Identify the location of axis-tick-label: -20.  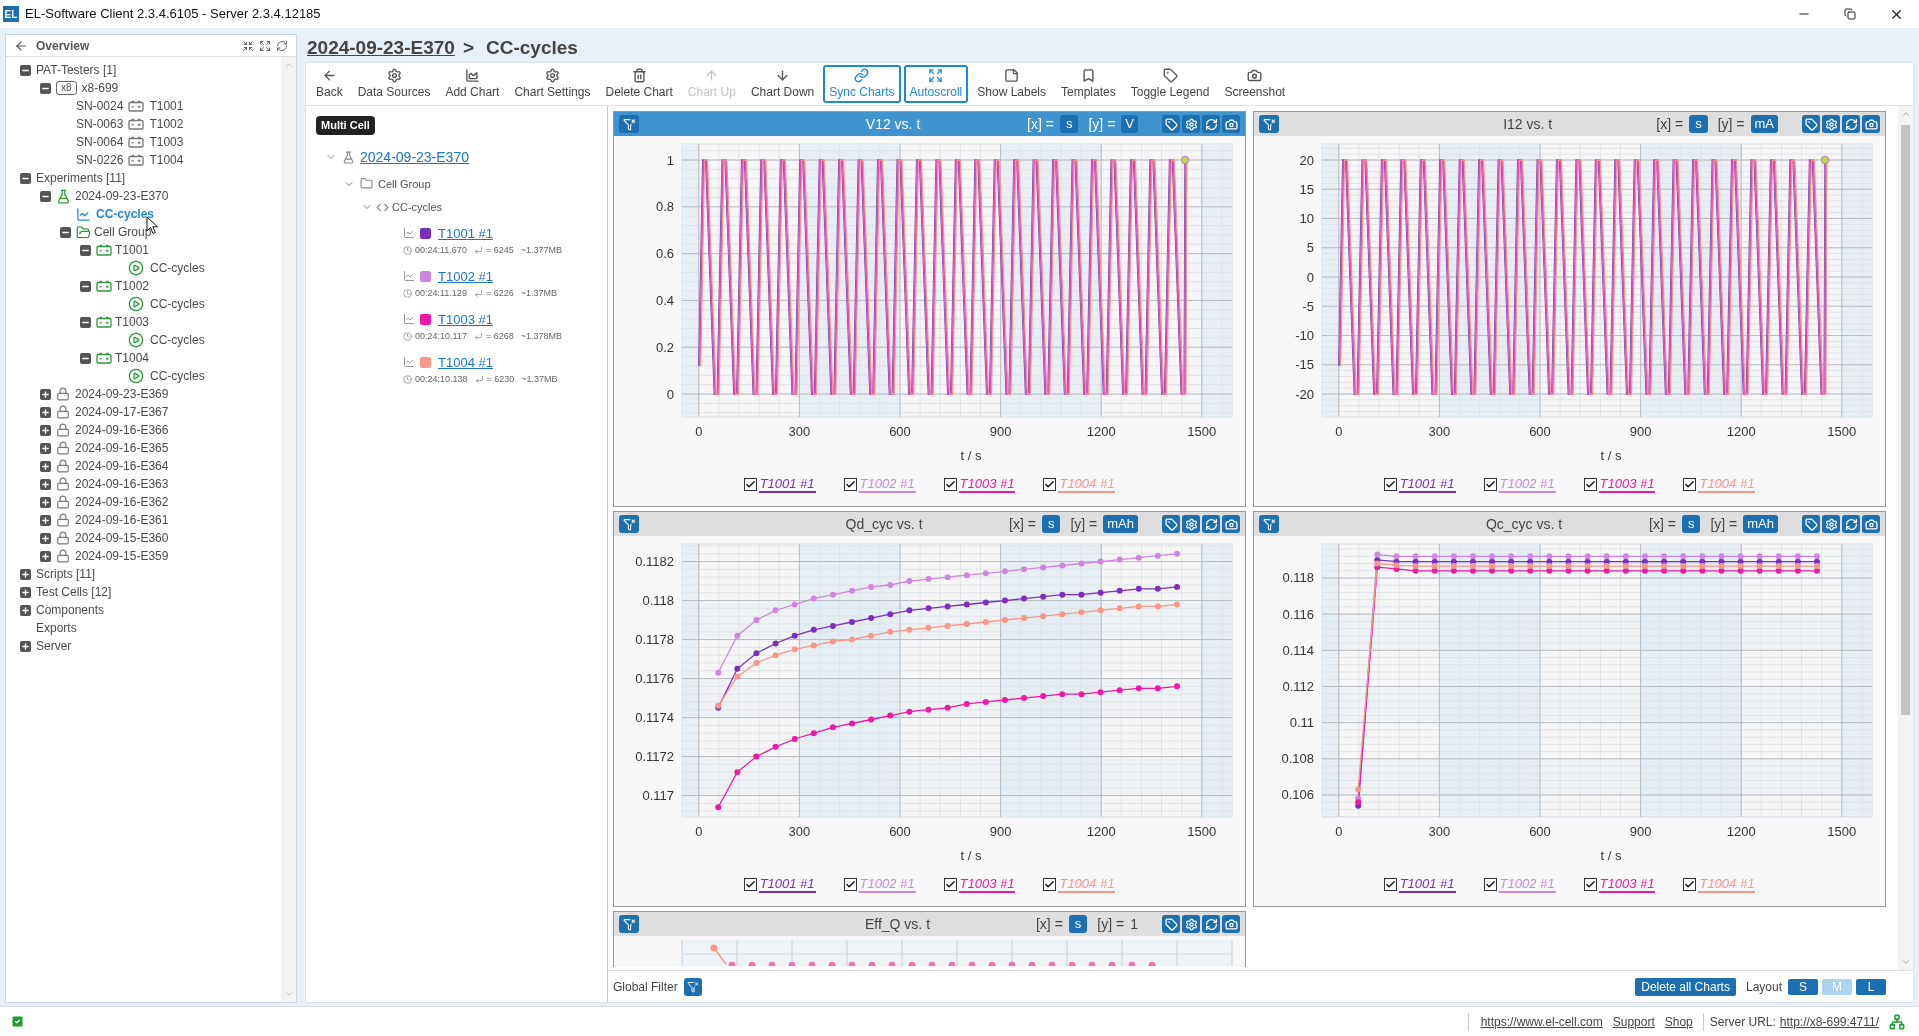
(1304, 394).